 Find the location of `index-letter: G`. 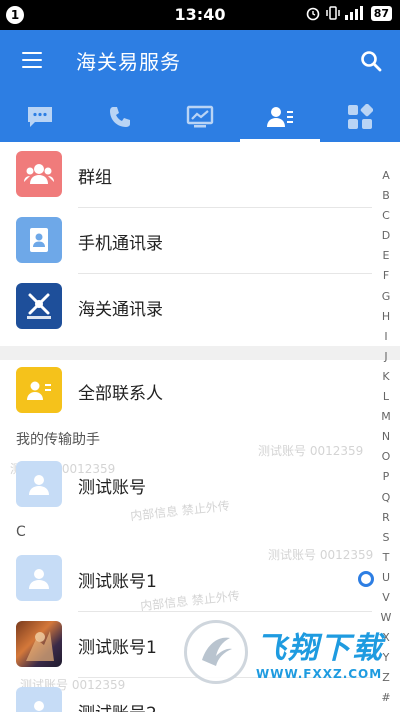

index-letter: G is located at coordinates (386, 297).